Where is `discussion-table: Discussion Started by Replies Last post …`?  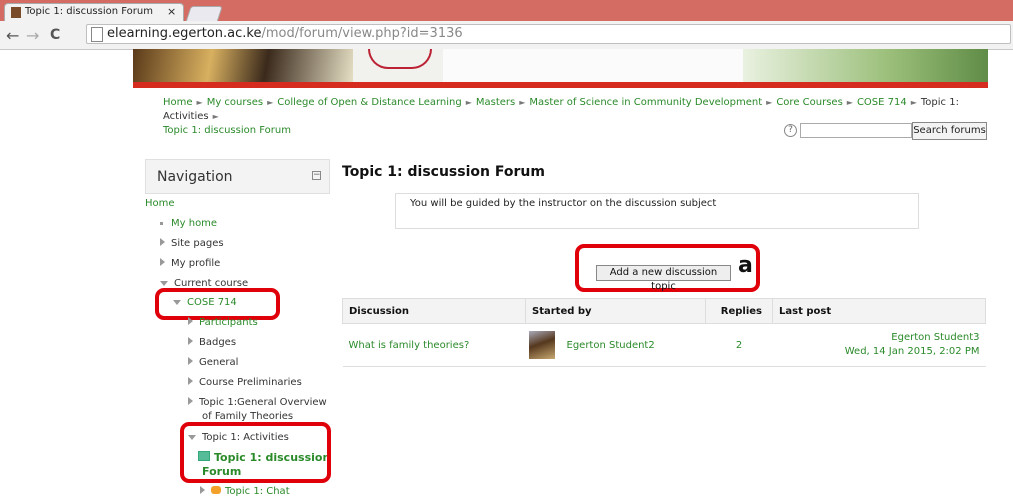
discussion-table: Discussion Started by Replies Last post … is located at coordinates (664, 332).